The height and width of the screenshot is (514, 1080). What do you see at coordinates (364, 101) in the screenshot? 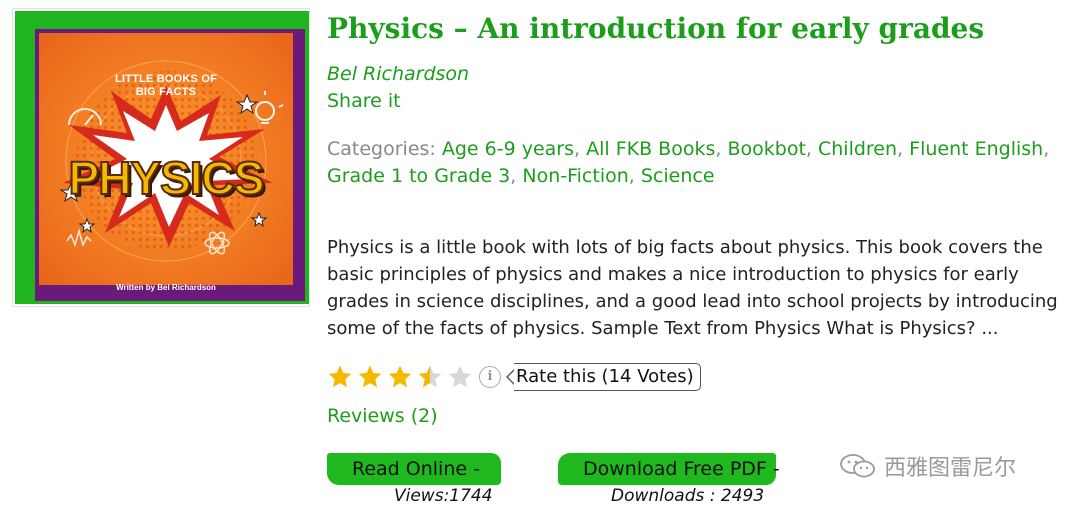
I see `share-link: Share it` at bounding box center [364, 101].